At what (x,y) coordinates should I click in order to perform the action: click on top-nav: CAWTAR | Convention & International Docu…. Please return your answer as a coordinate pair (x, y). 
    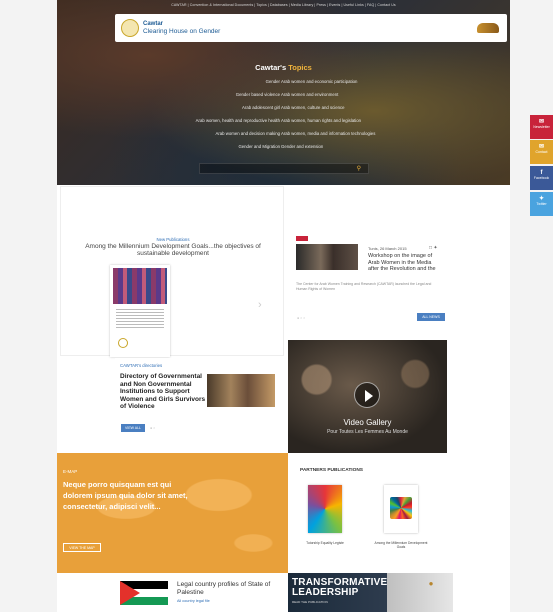
    Looking at the image, I should click on (283, 5).